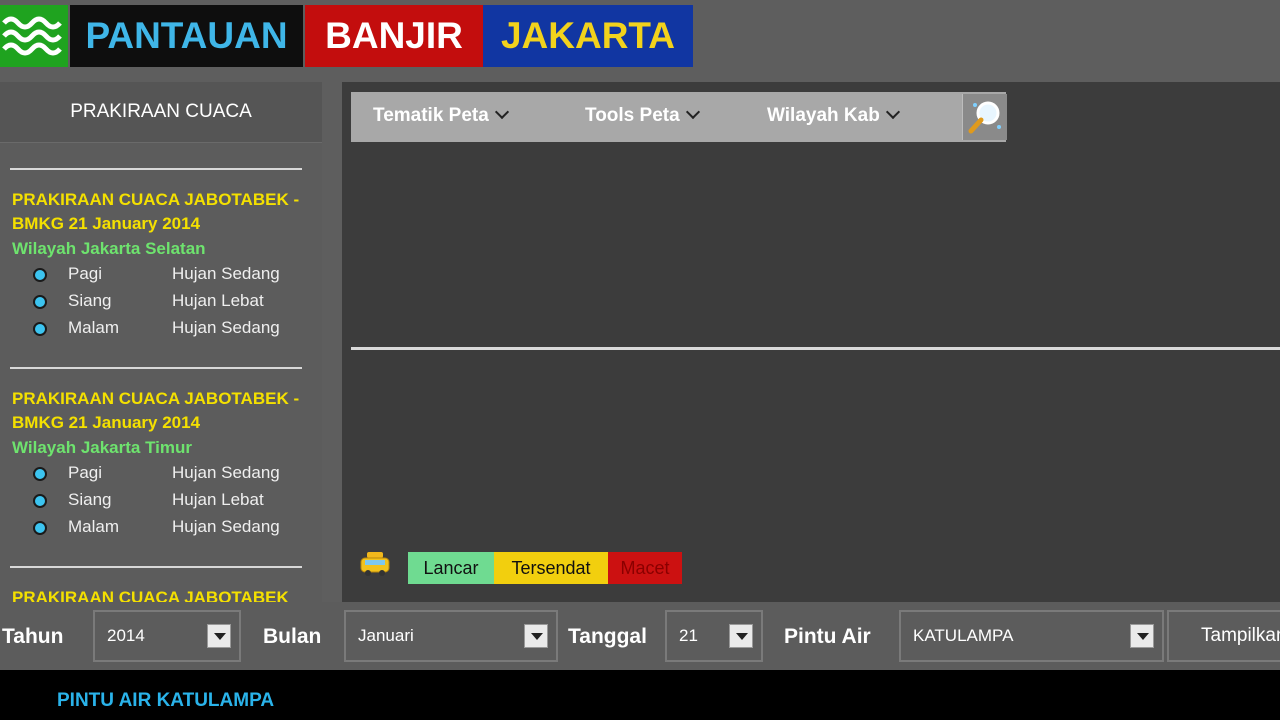 This screenshot has width=1280, height=720. What do you see at coordinates (607, 636) in the screenshot?
I see `tanggal-label: Tanggal` at bounding box center [607, 636].